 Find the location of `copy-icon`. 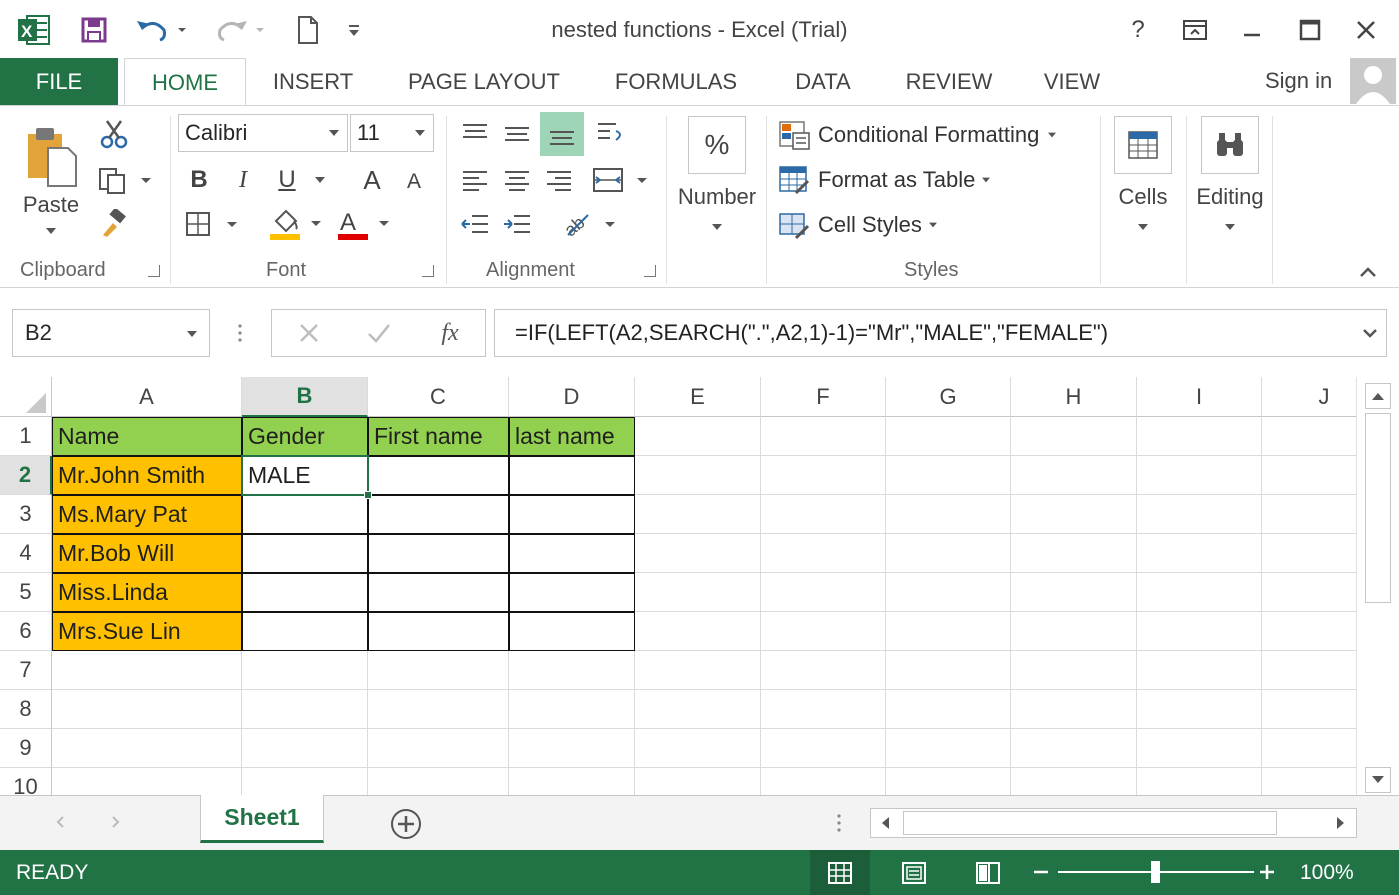

copy-icon is located at coordinates (126, 180).